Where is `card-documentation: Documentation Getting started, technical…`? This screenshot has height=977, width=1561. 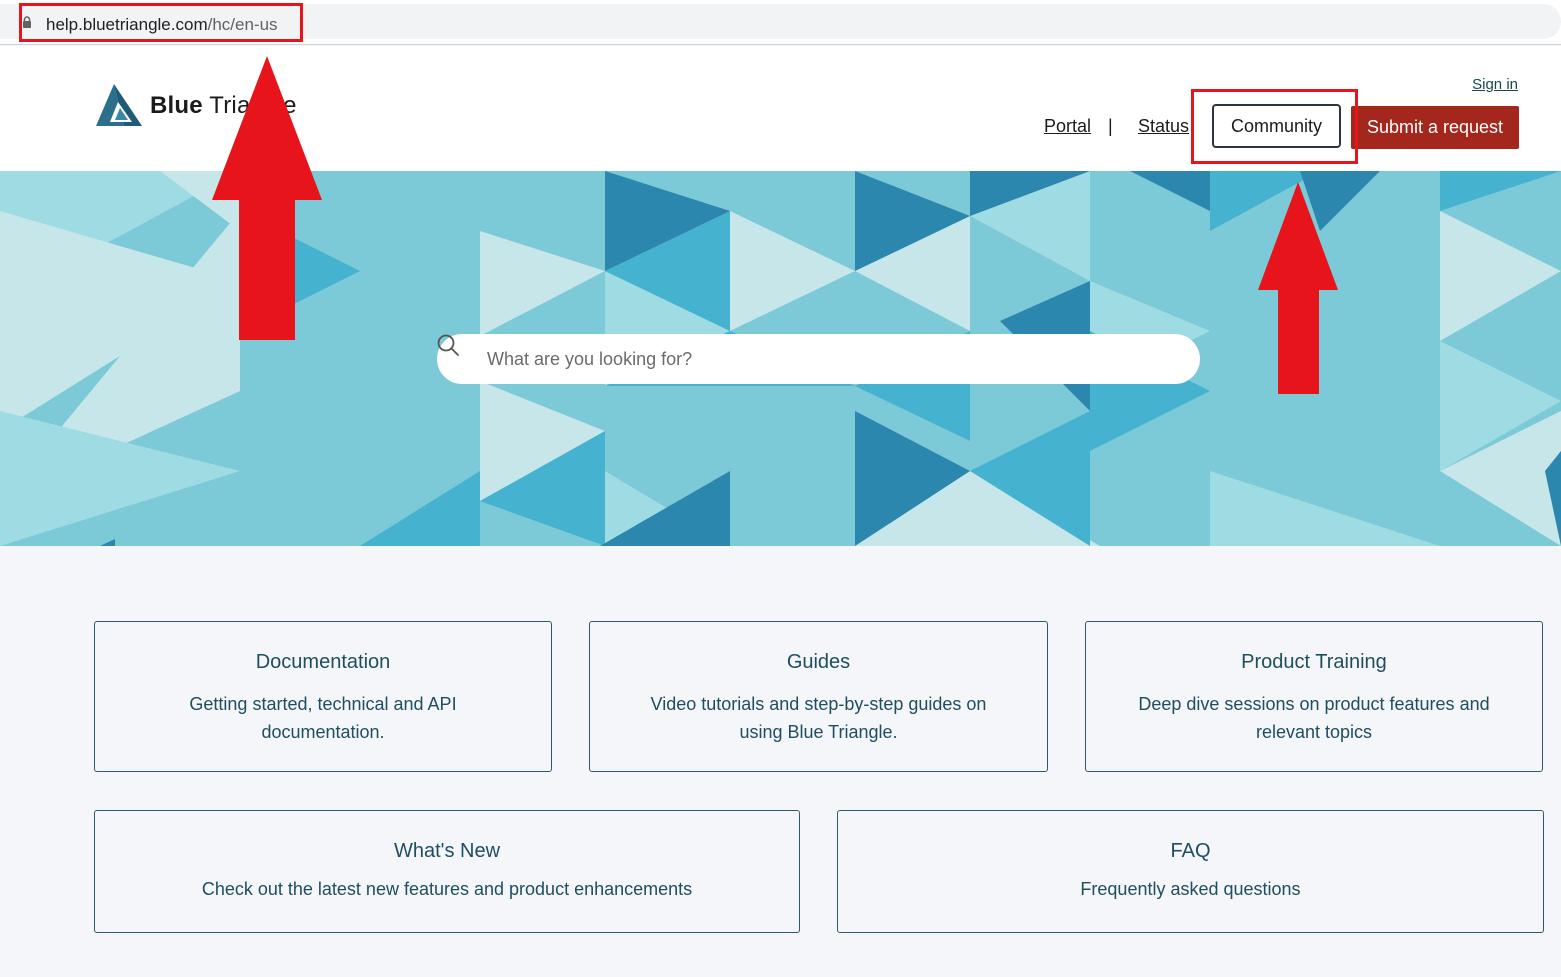
card-documentation: Documentation Getting started, technical… is located at coordinates (323, 696).